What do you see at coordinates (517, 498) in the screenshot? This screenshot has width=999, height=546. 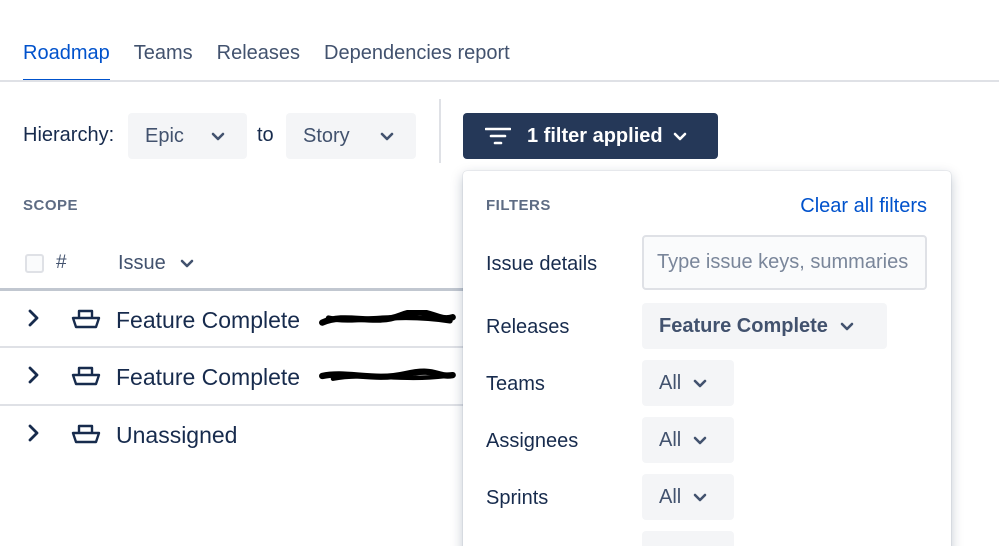 I see `sprints-label: Sprints` at bounding box center [517, 498].